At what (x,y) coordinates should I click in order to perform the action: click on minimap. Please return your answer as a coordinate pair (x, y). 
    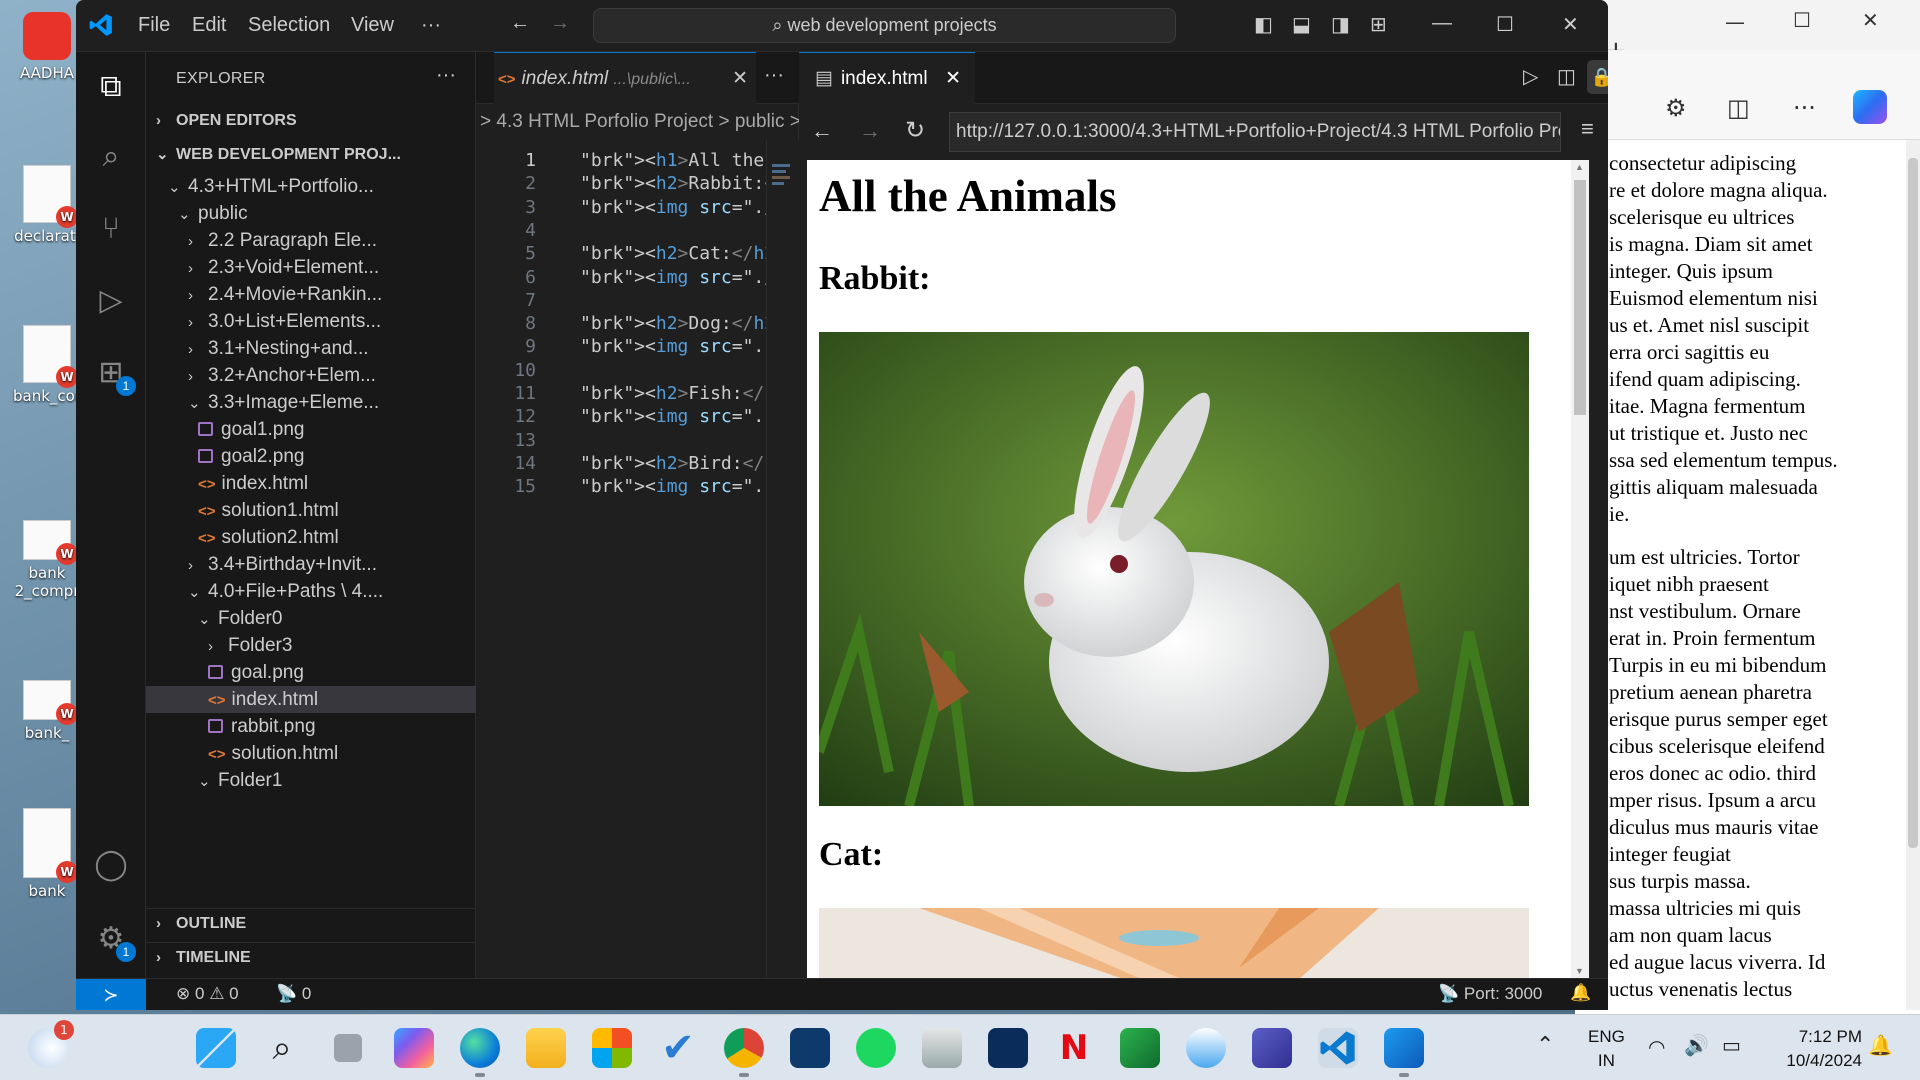
    Looking at the image, I should click on (782, 559).